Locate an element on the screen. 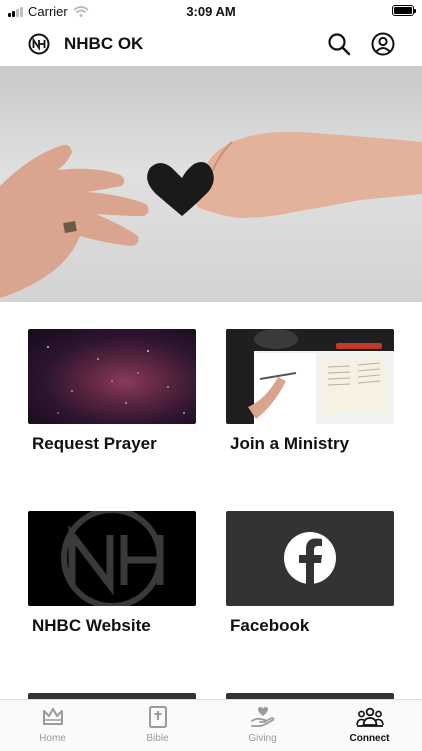  request-prayer-image is located at coordinates (112, 376).